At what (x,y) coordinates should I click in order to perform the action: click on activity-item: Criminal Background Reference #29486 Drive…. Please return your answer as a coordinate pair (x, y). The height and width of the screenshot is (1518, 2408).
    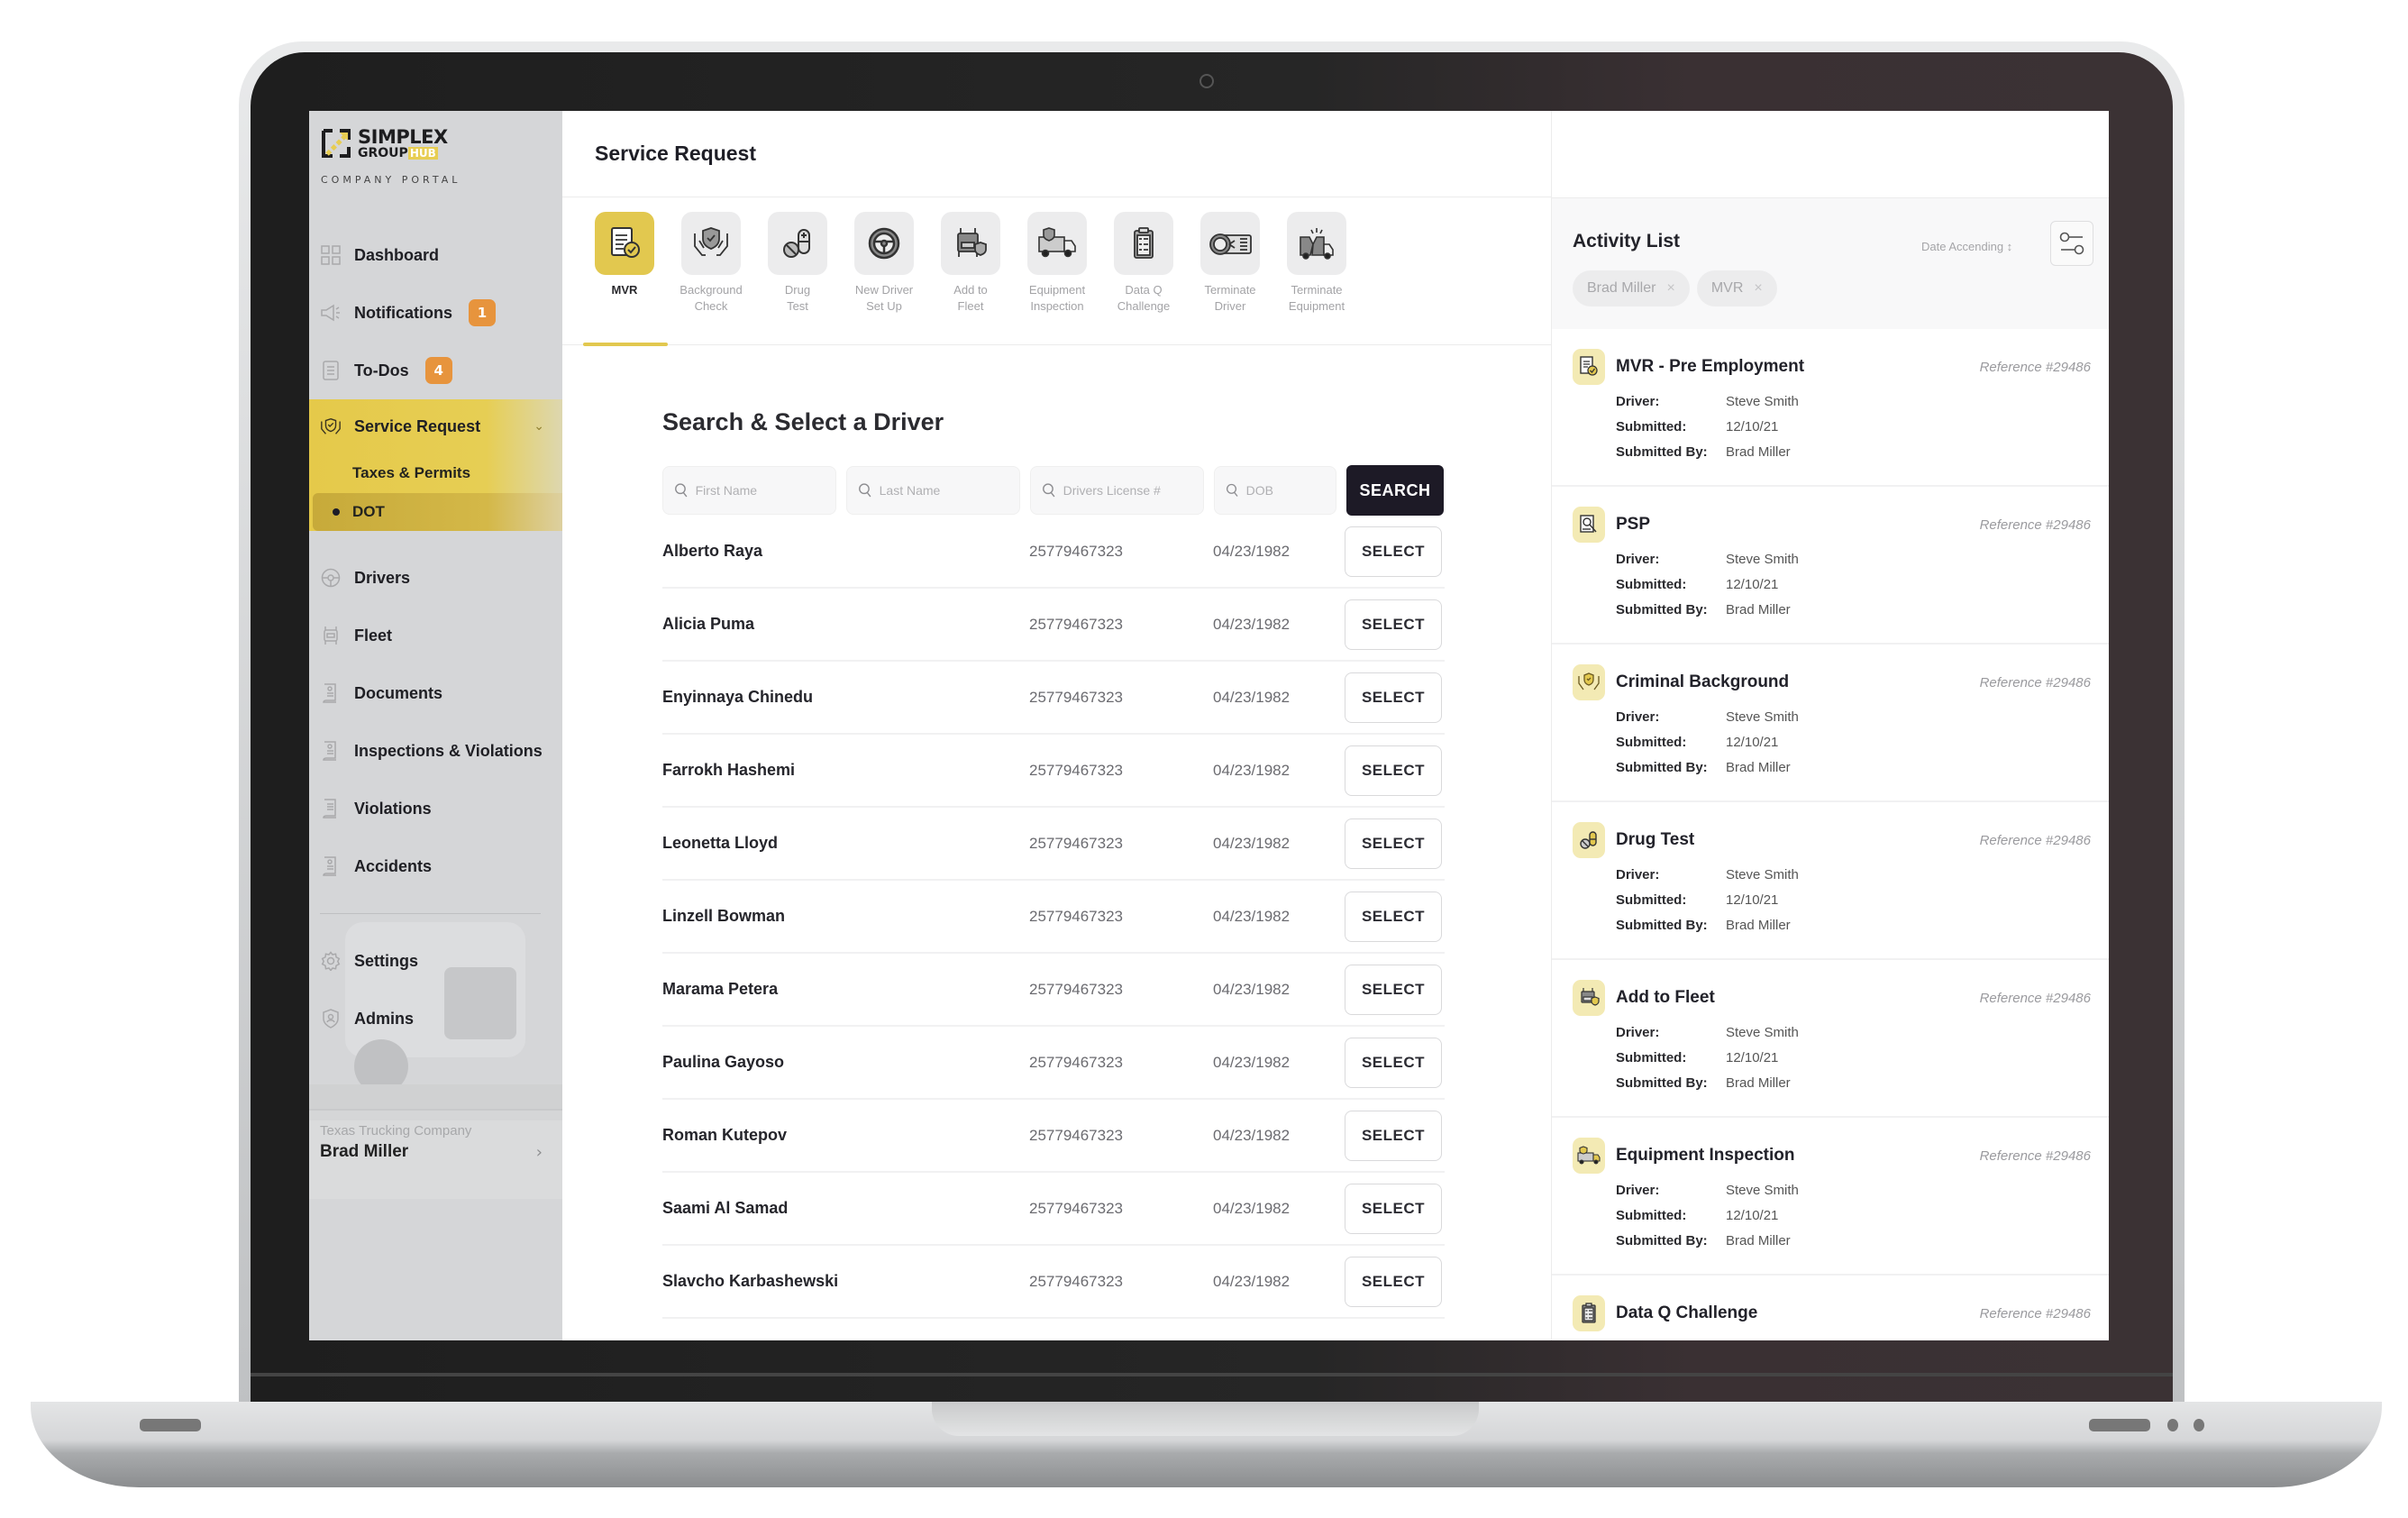
    Looking at the image, I should click on (1830, 723).